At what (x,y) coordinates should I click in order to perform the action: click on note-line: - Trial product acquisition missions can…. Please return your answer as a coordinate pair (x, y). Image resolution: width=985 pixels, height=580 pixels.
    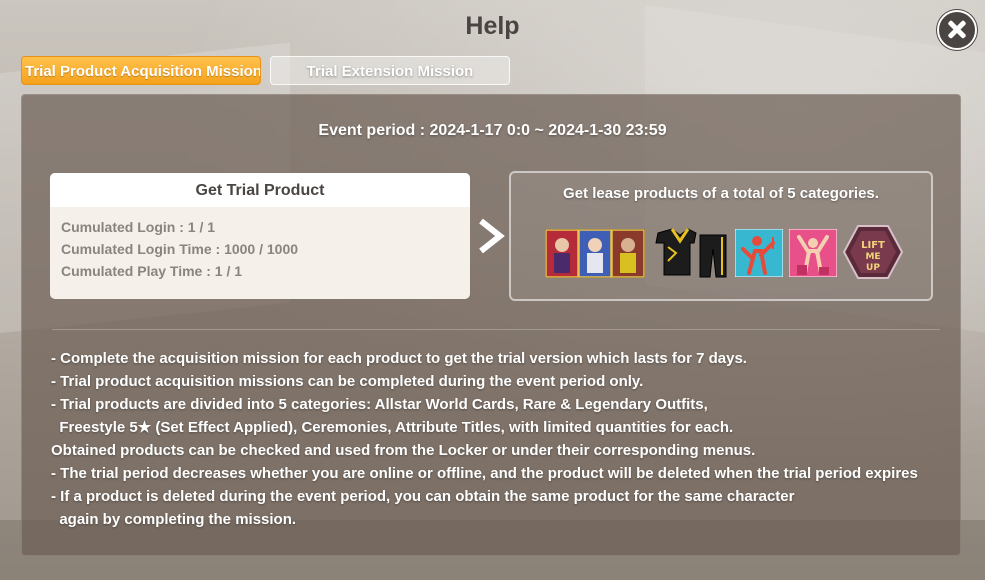
    Looking at the image, I should click on (347, 381).